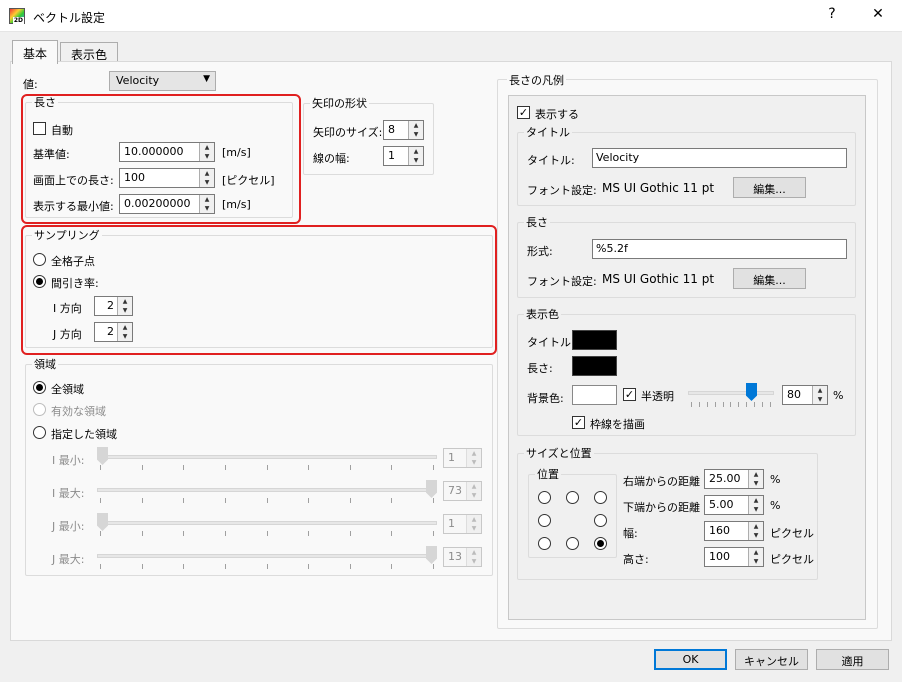 The height and width of the screenshot is (682, 902). Describe the element at coordinates (734, 531) in the screenshot. I see `size-position-input: 160 ▲ ▼` at that location.